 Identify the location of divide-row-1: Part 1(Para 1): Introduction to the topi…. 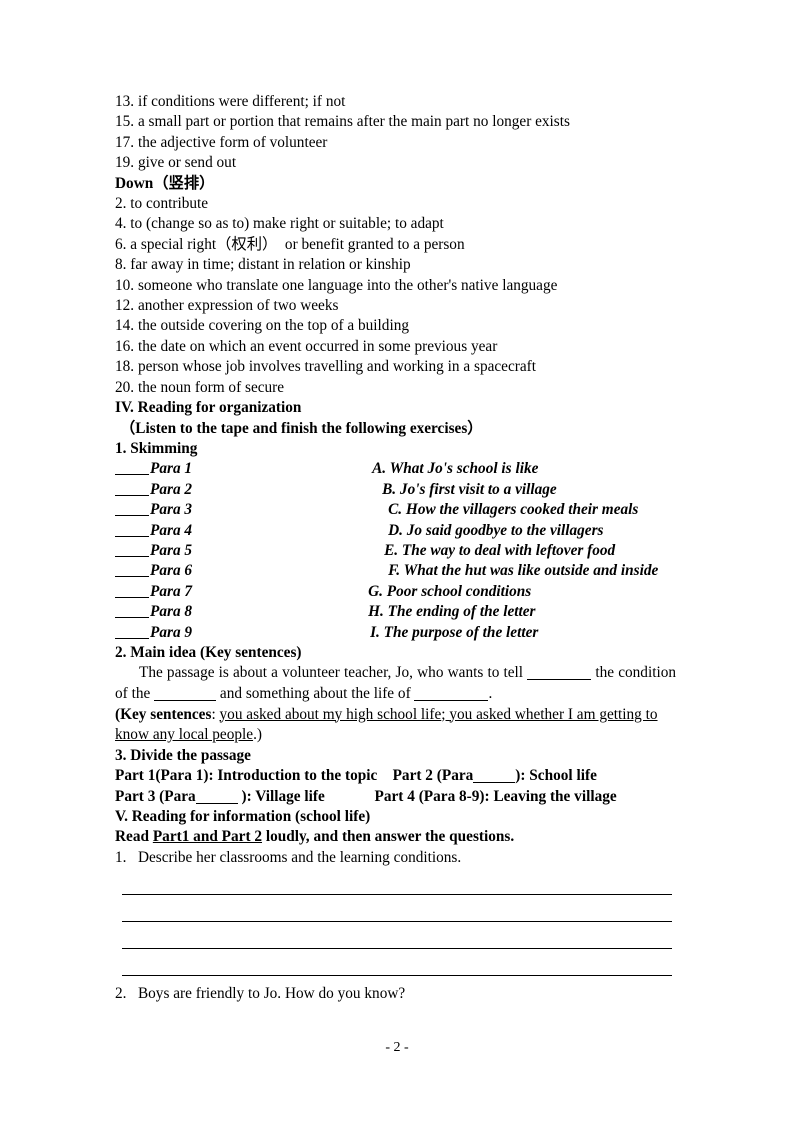
(395, 776).